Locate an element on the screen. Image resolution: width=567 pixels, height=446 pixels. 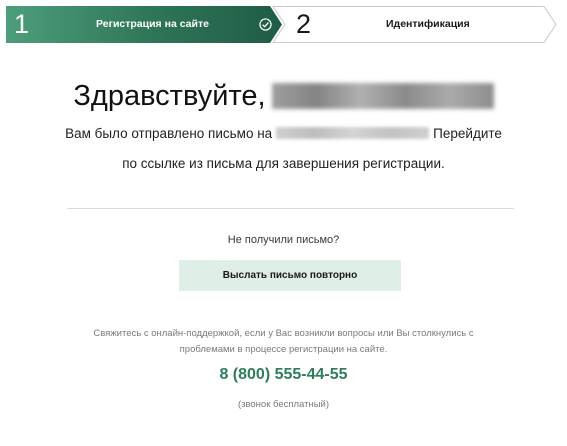
not-received-label: Не получили письмо? is located at coordinates (283, 240).